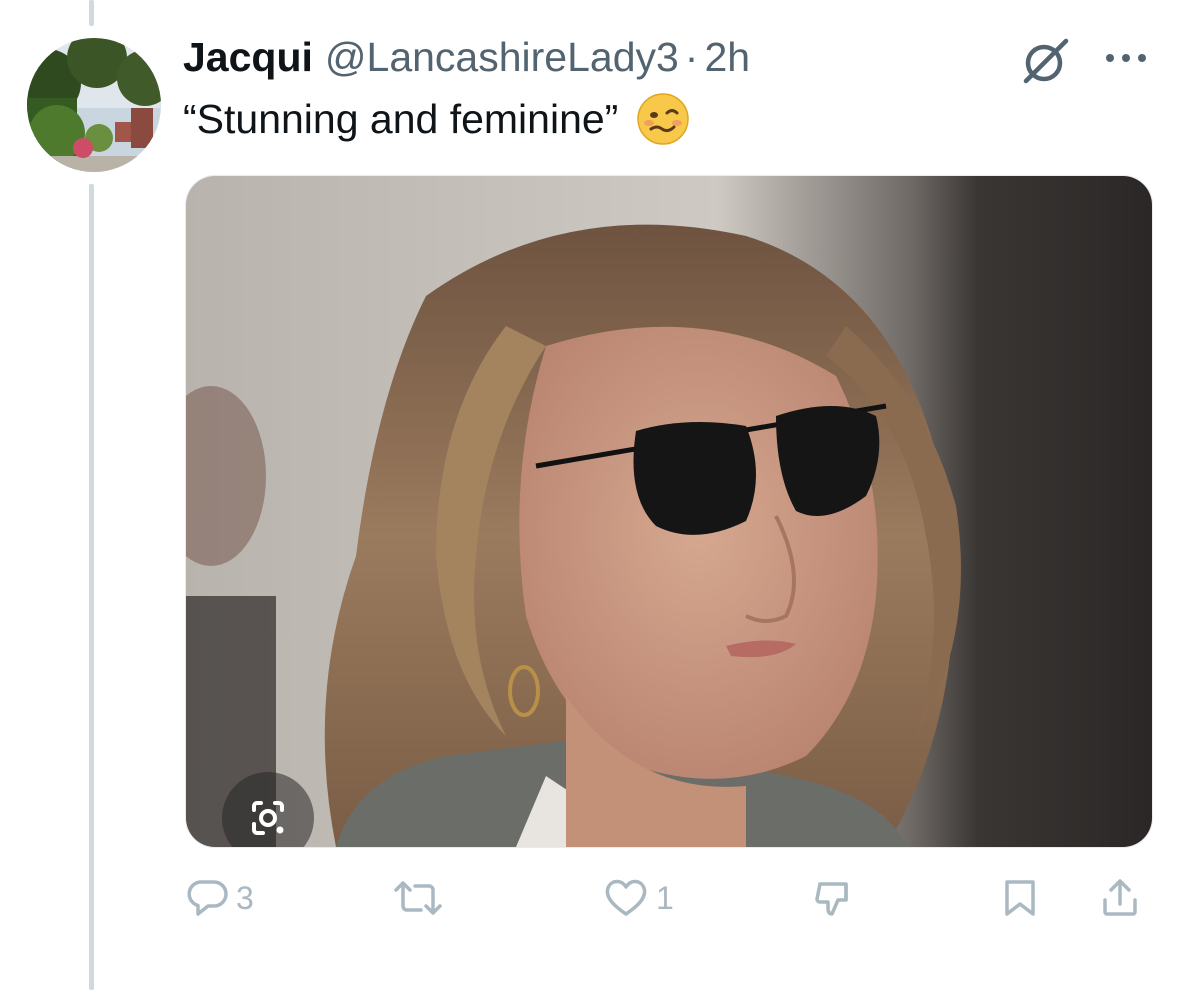 This screenshot has height=996, width=1179. I want to click on bookmark-icon, so click(1020, 898).